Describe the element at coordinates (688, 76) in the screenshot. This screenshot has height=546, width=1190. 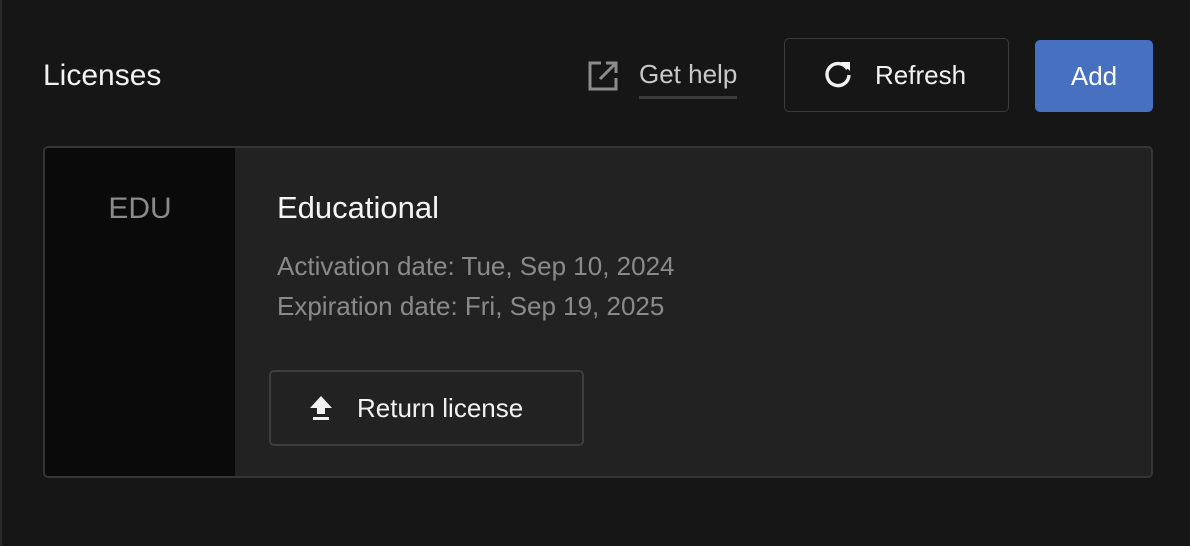
I see `get-help-label: Get help` at that location.